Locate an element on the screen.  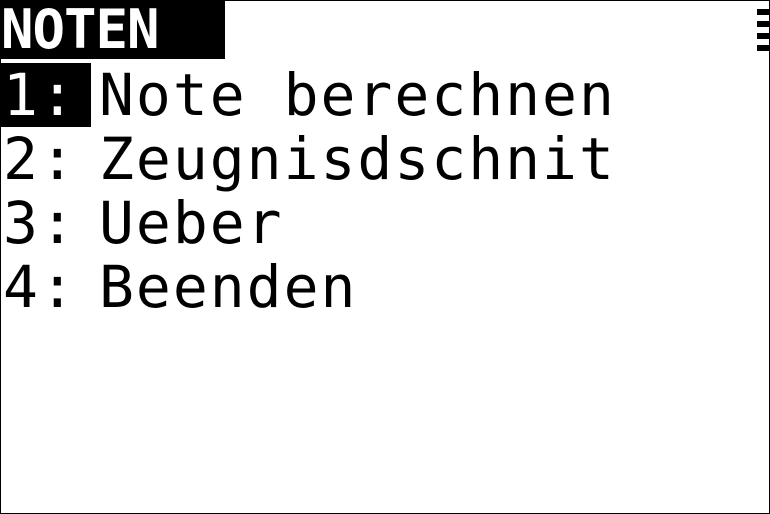
menu-item-number: 3: is located at coordinates (40, 223).